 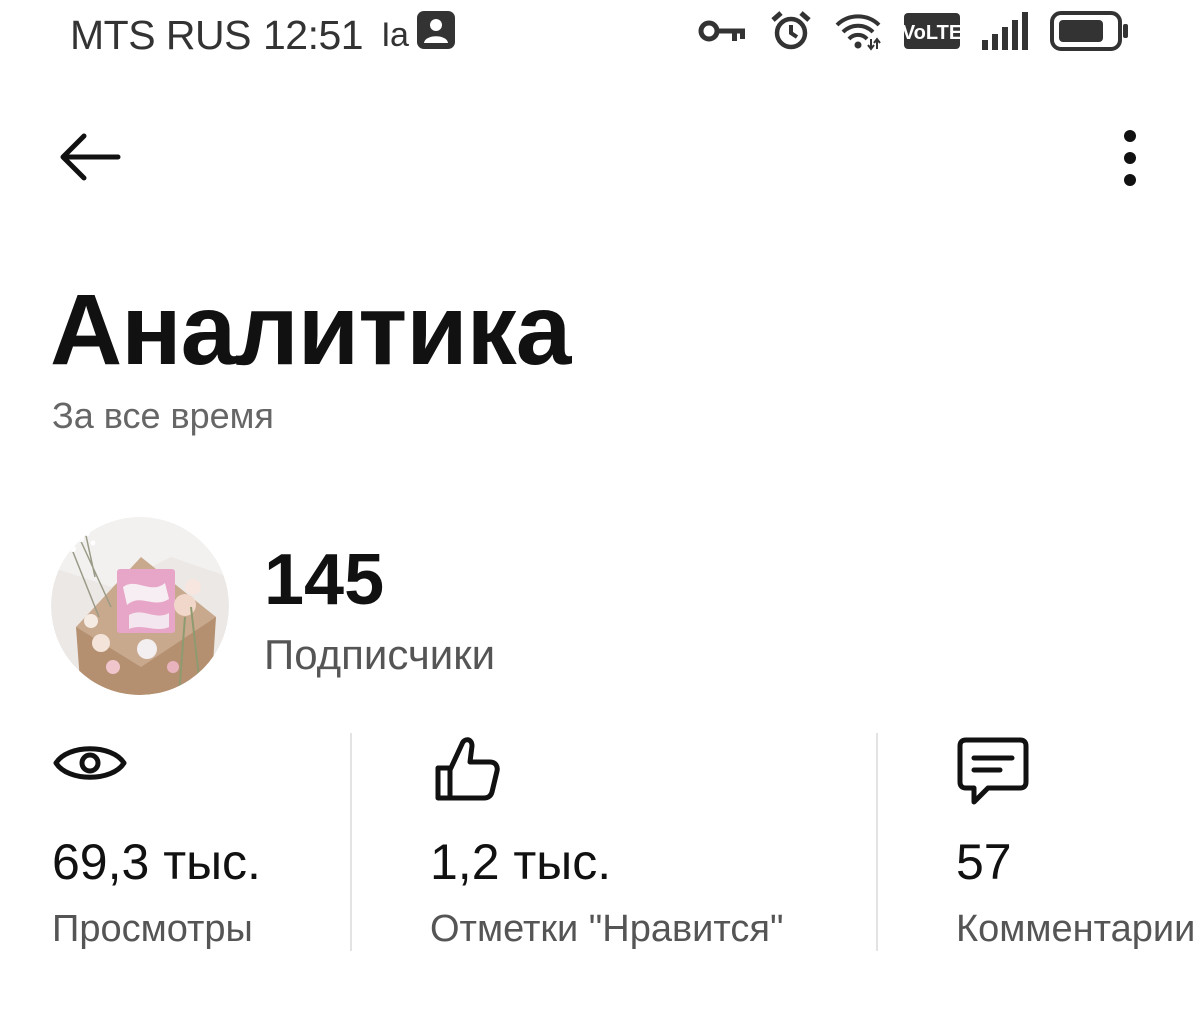 What do you see at coordinates (791, 31) in the screenshot?
I see `alarm-icon` at bounding box center [791, 31].